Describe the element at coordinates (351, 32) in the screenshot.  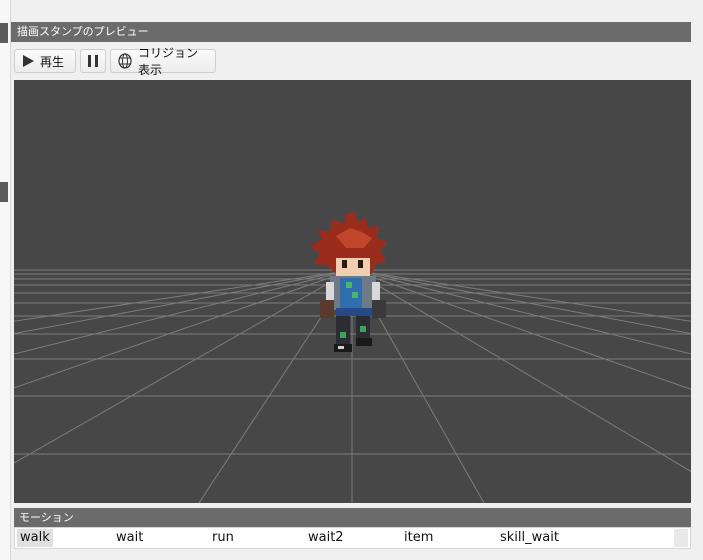
I see `panel-title: 描画スタンプのプレビュー` at that location.